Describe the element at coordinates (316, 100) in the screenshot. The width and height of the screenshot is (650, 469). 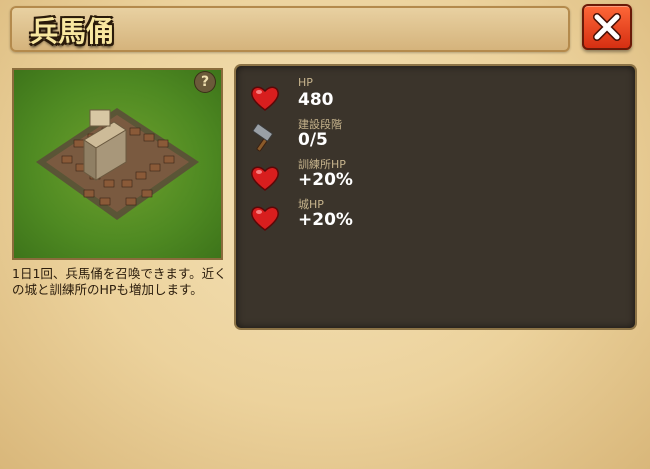
I see `stat-value: 480` at that location.